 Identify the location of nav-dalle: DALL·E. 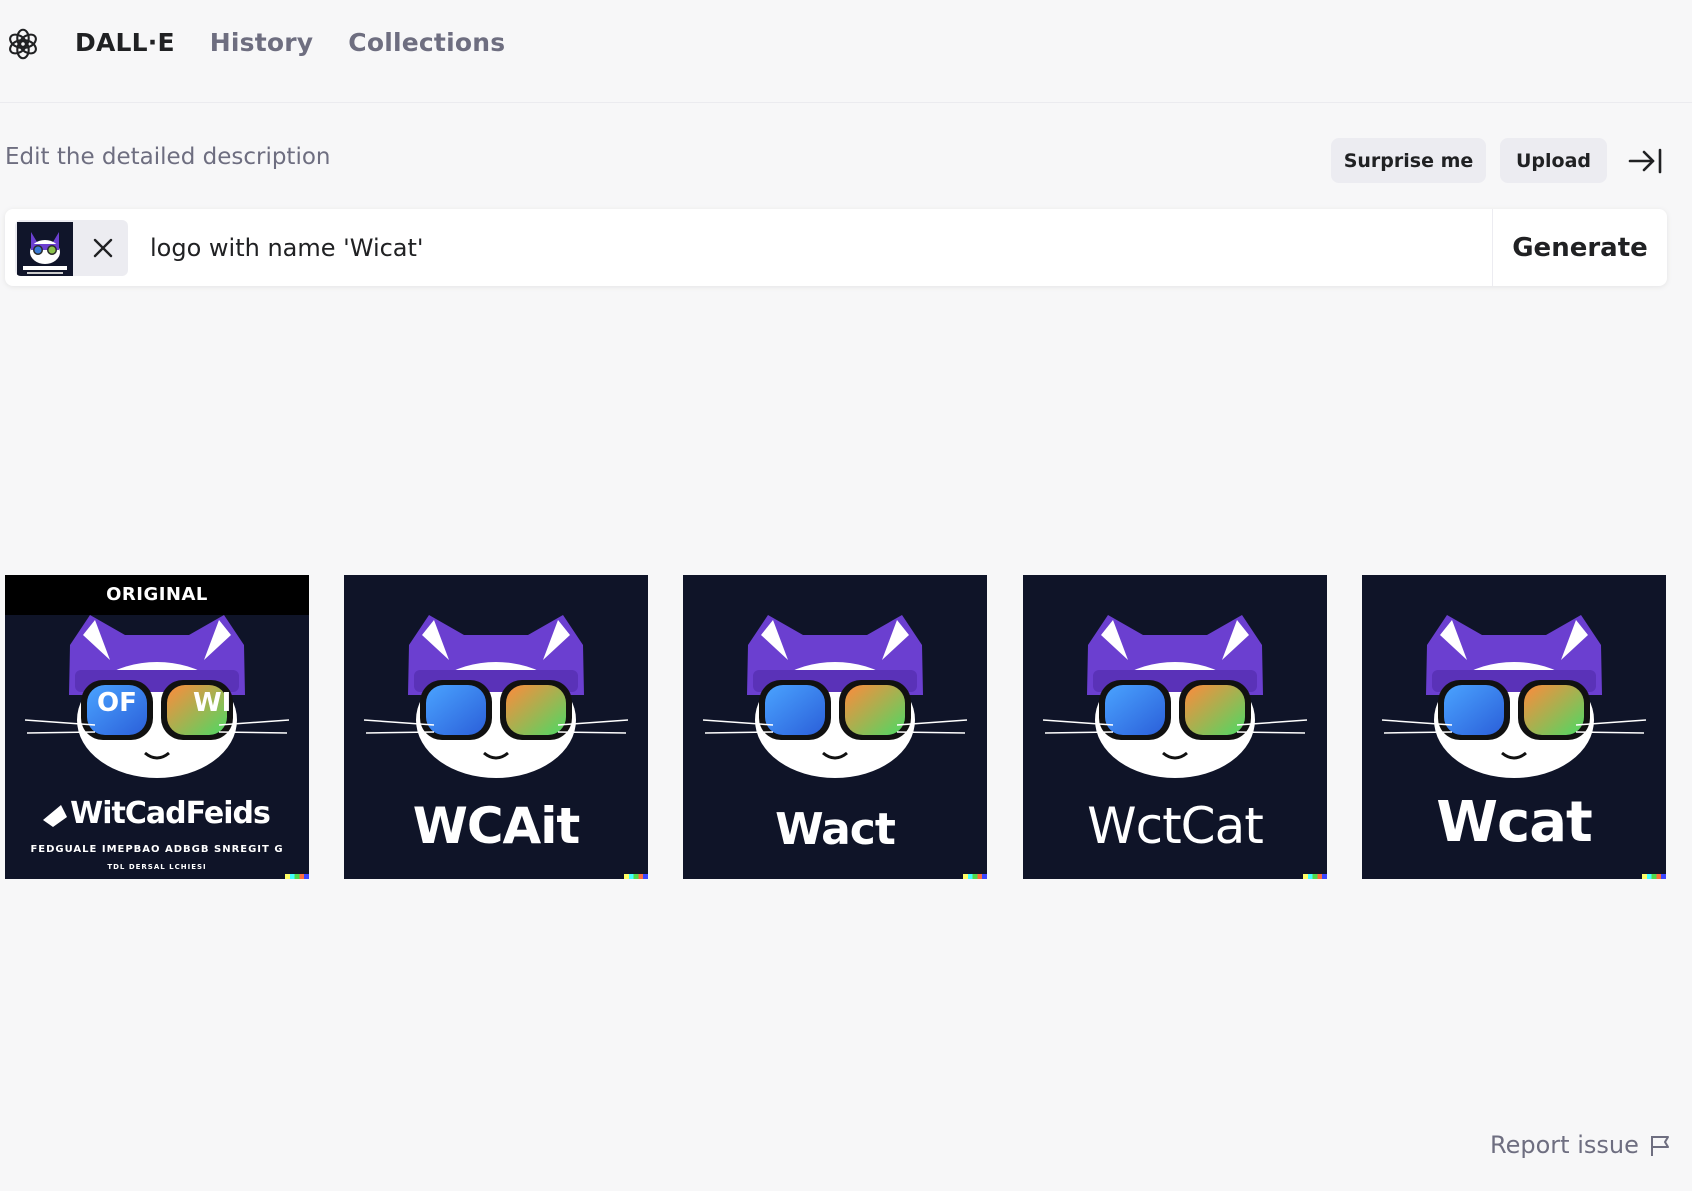
(125, 42).